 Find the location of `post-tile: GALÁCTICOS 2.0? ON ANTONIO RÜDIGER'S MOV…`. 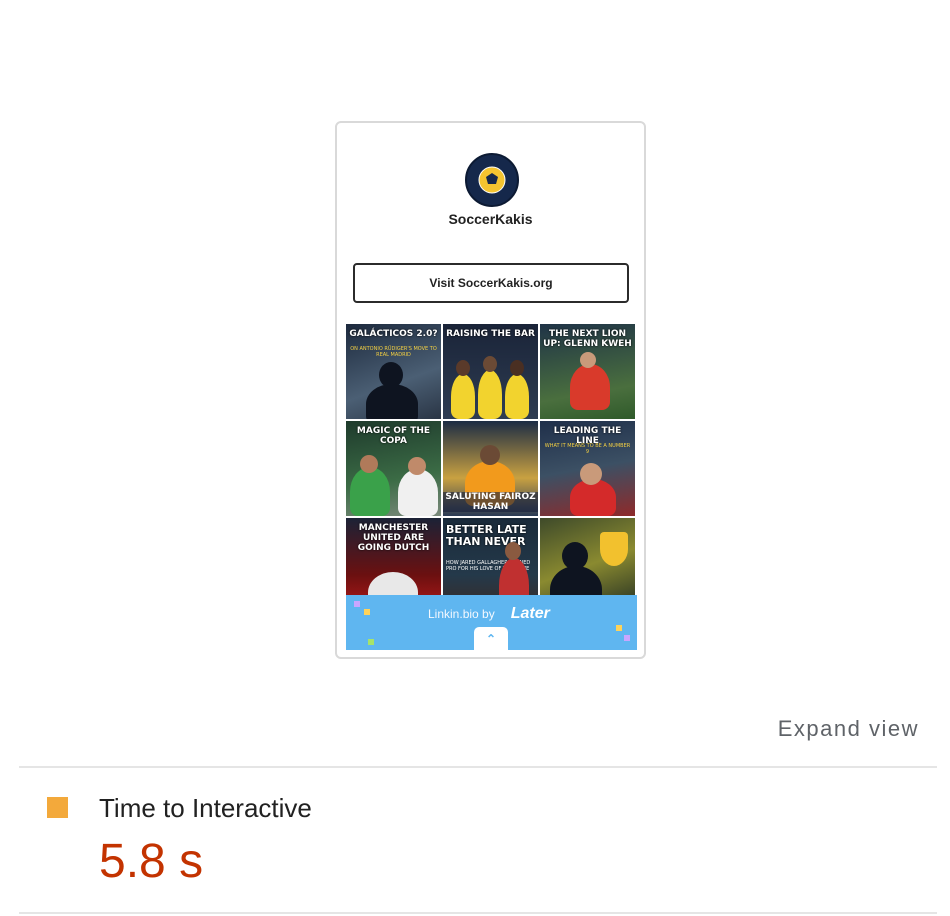

post-tile: GALÁCTICOS 2.0? ON ANTONIO RÜDIGER'S MOV… is located at coordinates (393, 371).